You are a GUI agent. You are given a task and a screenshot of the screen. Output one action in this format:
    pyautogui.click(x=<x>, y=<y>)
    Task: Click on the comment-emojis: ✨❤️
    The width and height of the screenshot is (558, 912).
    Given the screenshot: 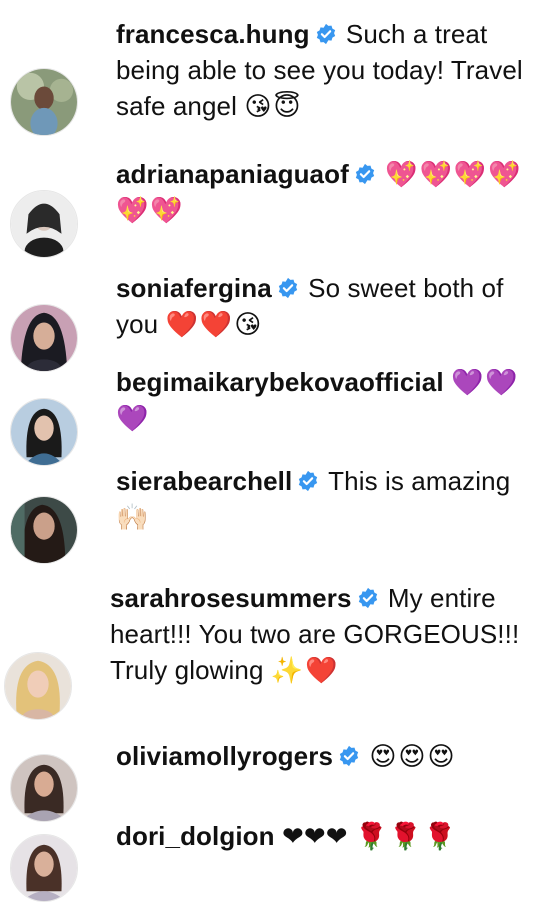 What is the action you would take?
    pyautogui.click(x=305, y=670)
    